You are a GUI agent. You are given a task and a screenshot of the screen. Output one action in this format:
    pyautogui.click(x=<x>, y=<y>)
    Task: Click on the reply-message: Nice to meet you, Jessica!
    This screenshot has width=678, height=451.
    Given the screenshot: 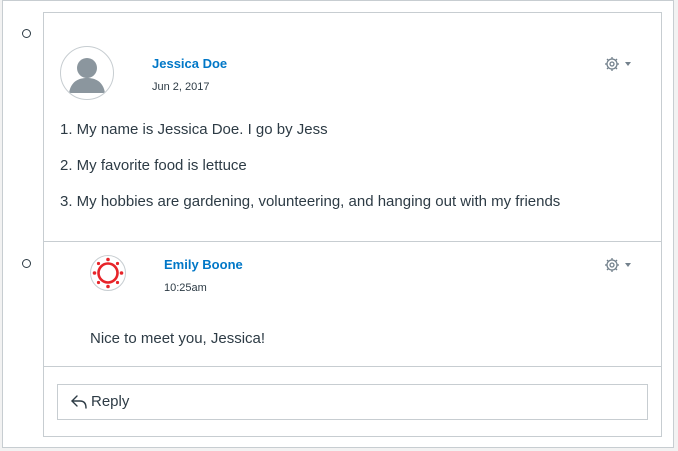 What is the action you would take?
    pyautogui.click(x=178, y=338)
    